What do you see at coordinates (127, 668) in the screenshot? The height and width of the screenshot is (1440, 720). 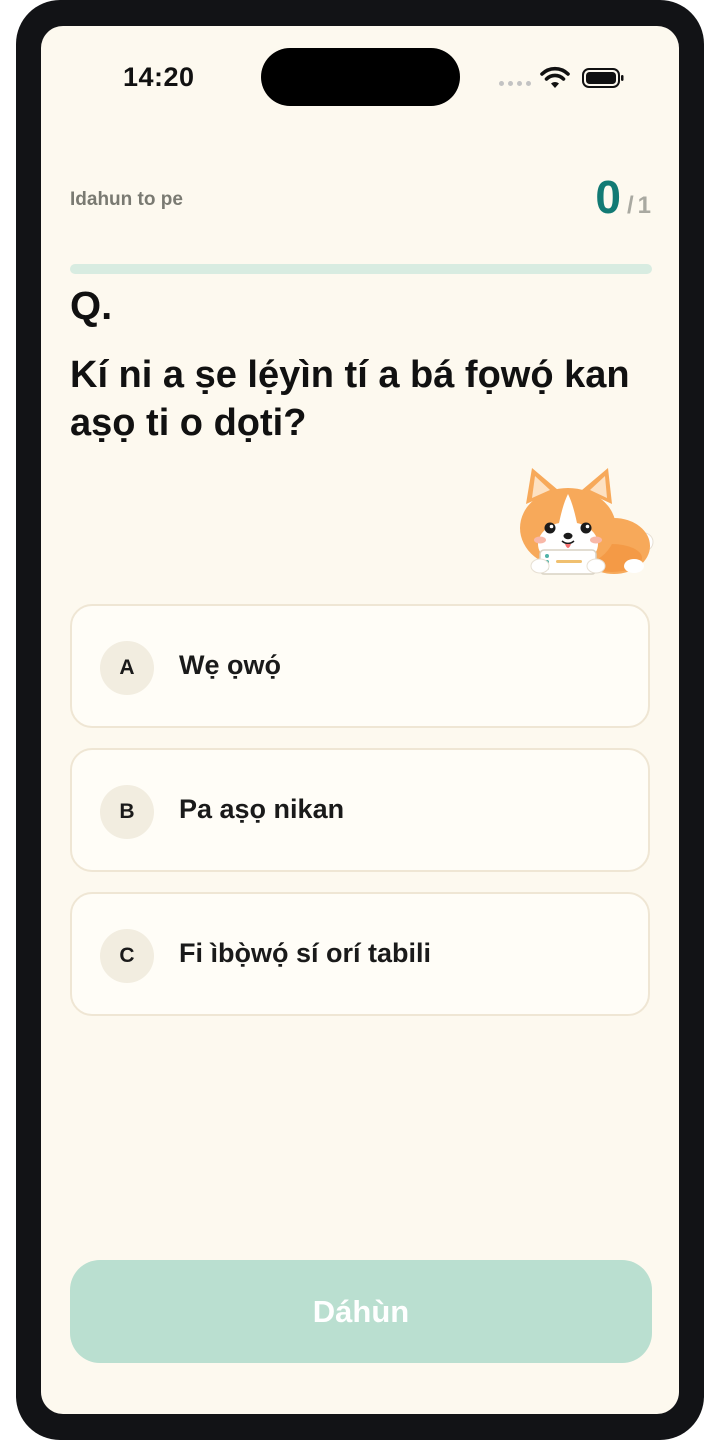 I see `option-letter-badge: A` at bounding box center [127, 668].